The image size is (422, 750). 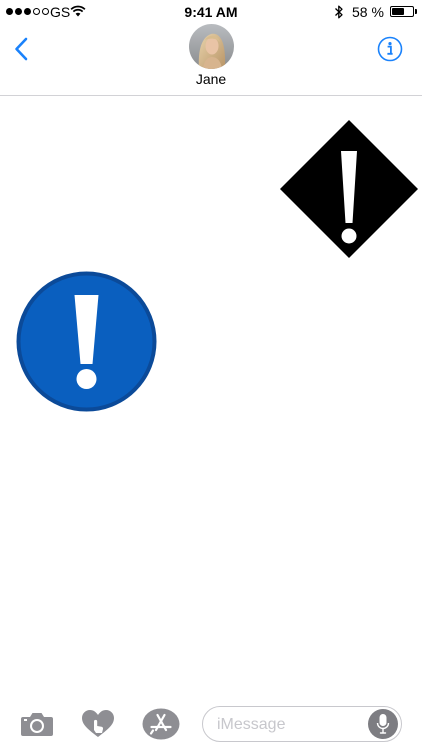 I want to click on conversation-header: Jane, so click(x=211, y=60).